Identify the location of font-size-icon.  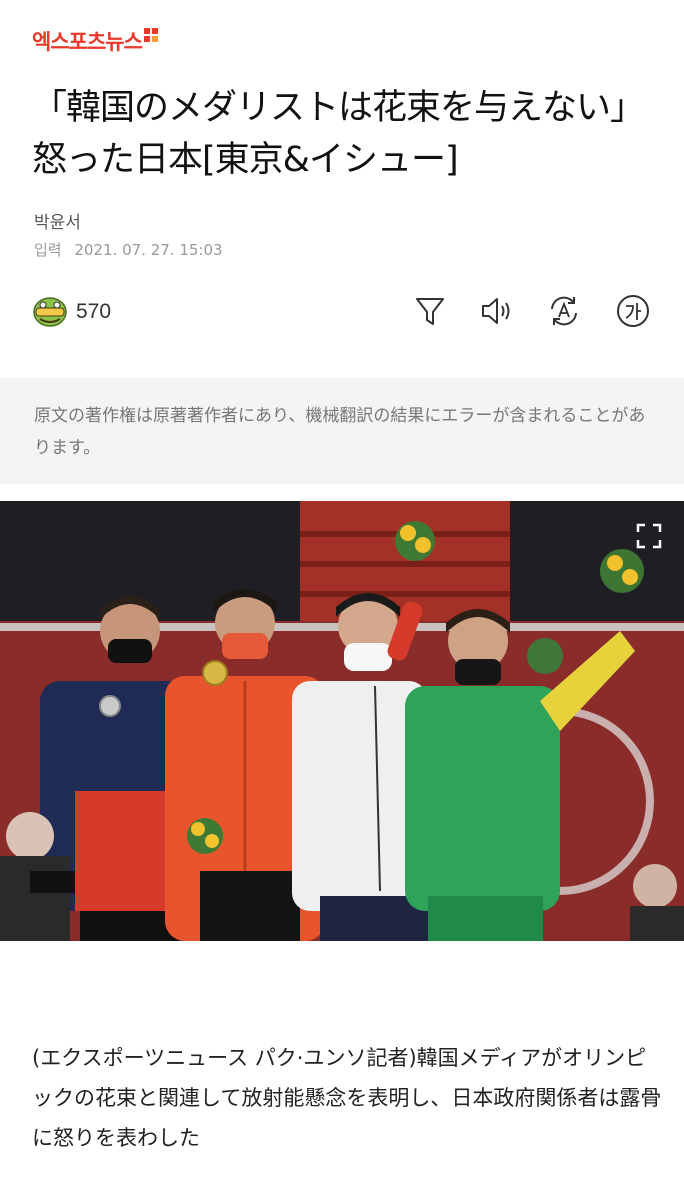
(633, 311).